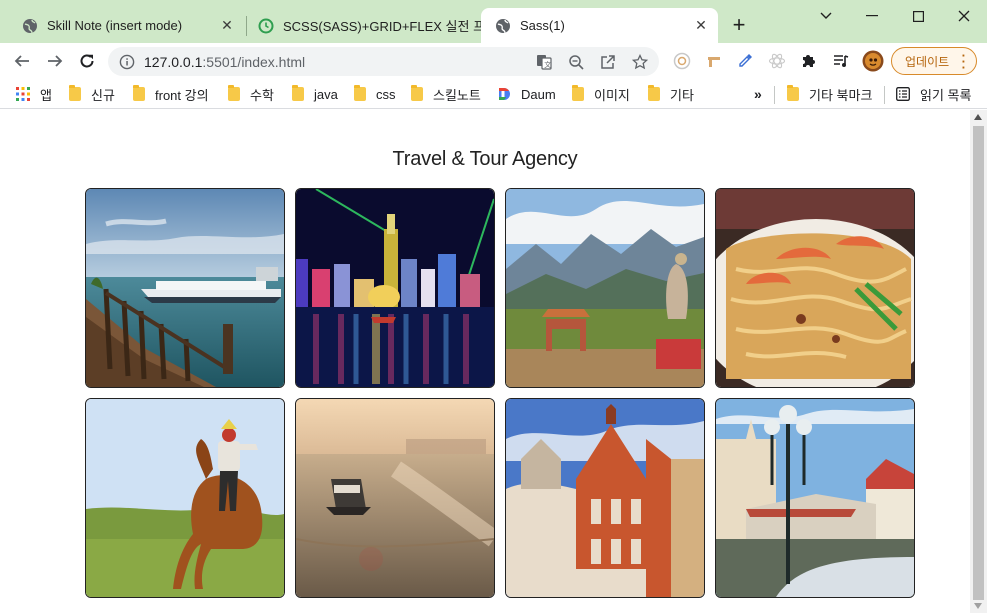  Describe the element at coordinates (382, 26) in the screenshot. I see `tab-title: SCSS(SASS)+GRID+FLEX 실전 프` at that location.